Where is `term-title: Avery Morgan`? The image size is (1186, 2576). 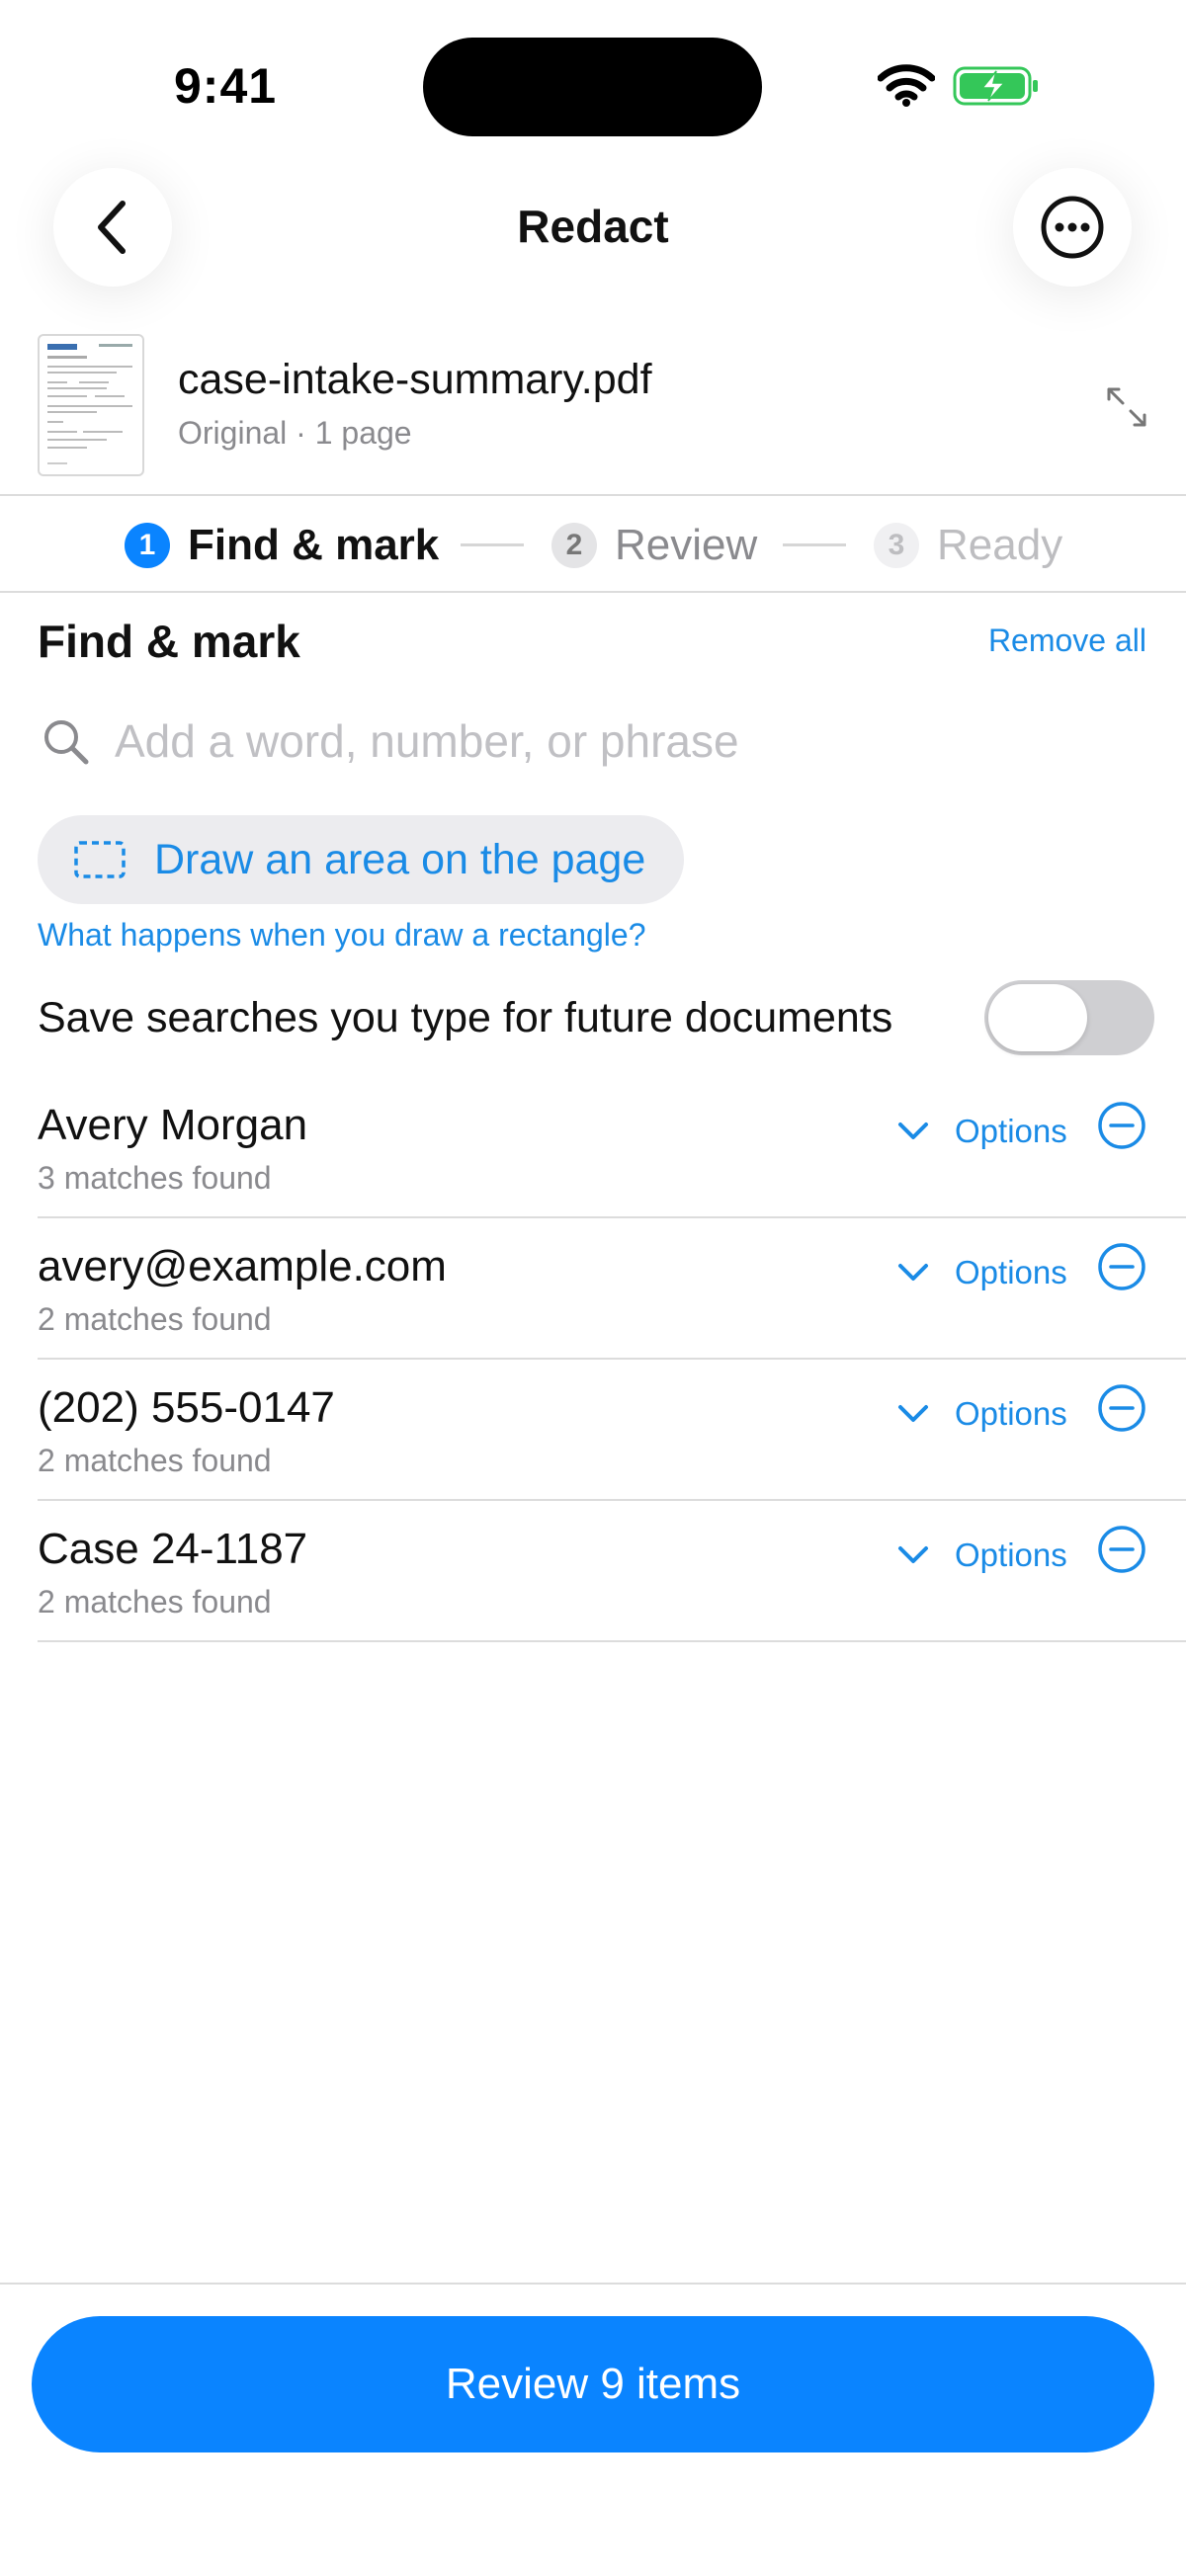
term-title: Avery Morgan is located at coordinates (173, 1125).